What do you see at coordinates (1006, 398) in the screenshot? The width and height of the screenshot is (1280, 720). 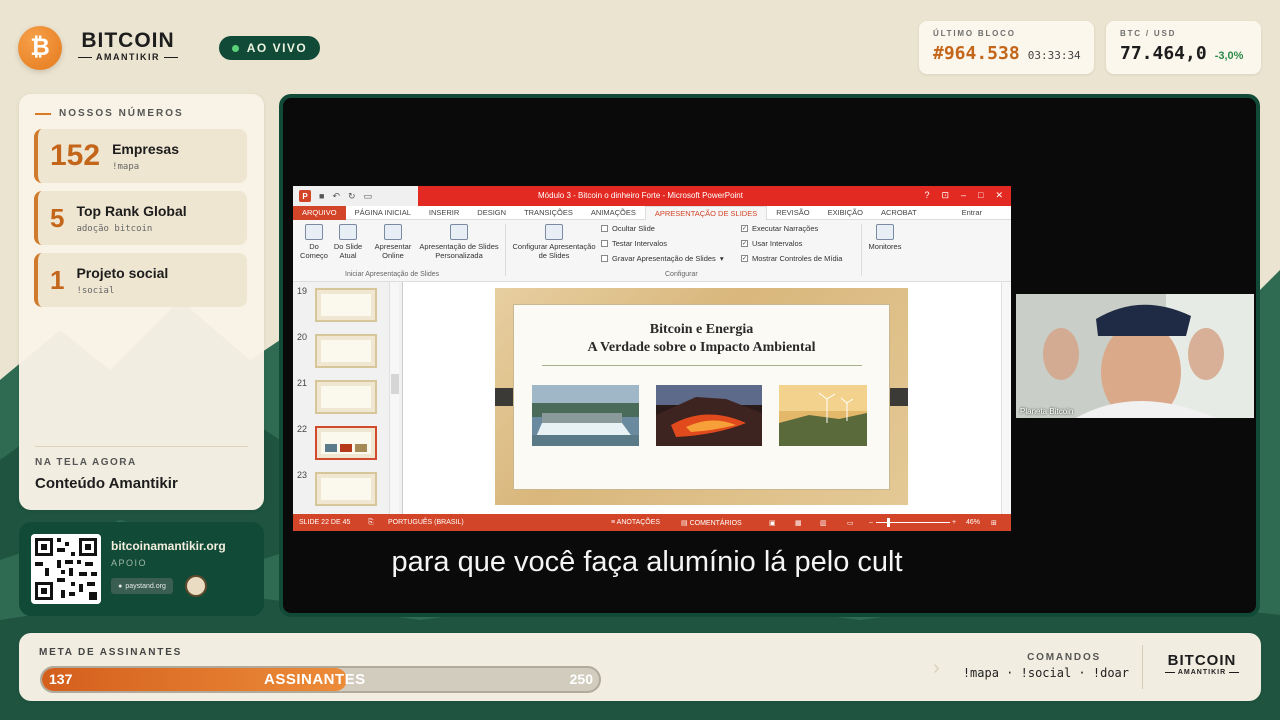 I see `slide-scrollbar` at bounding box center [1006, 398].